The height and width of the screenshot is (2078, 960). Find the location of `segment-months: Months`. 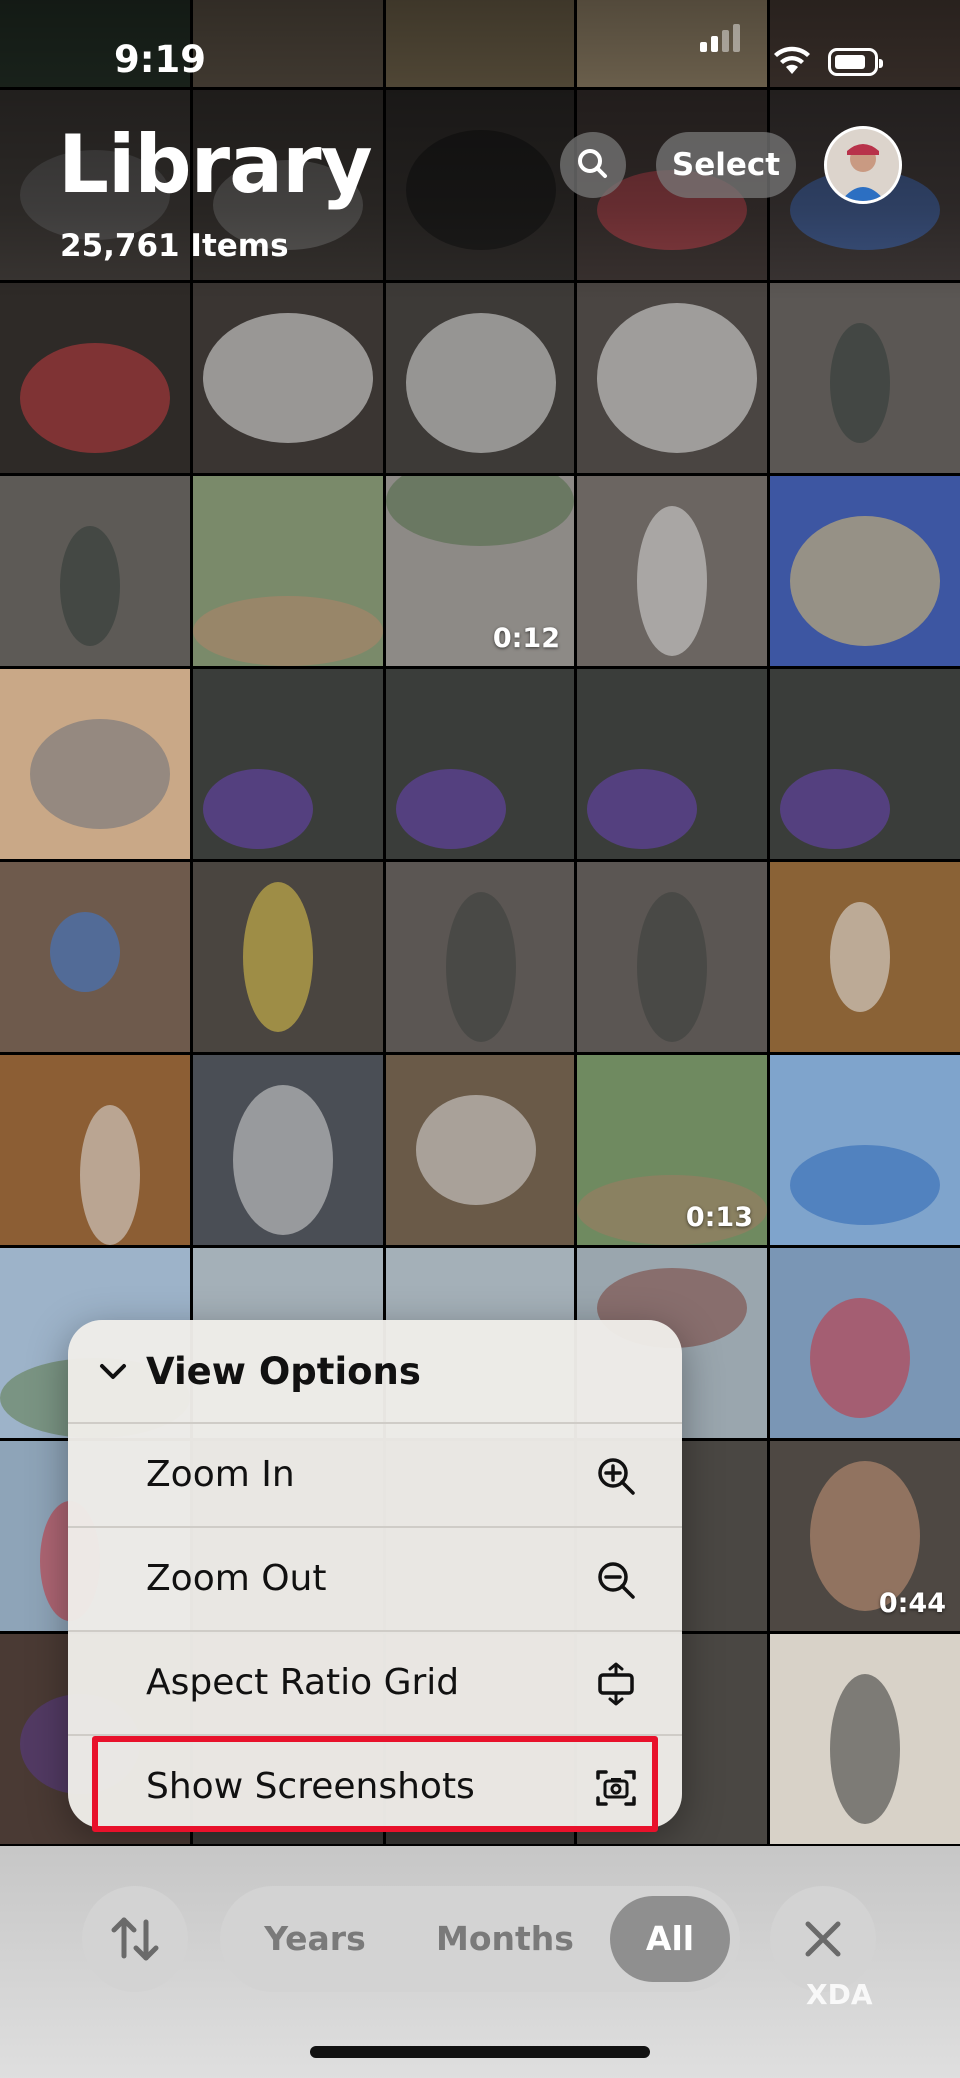

segment-months: Months is located at coordinates (505, 1939).